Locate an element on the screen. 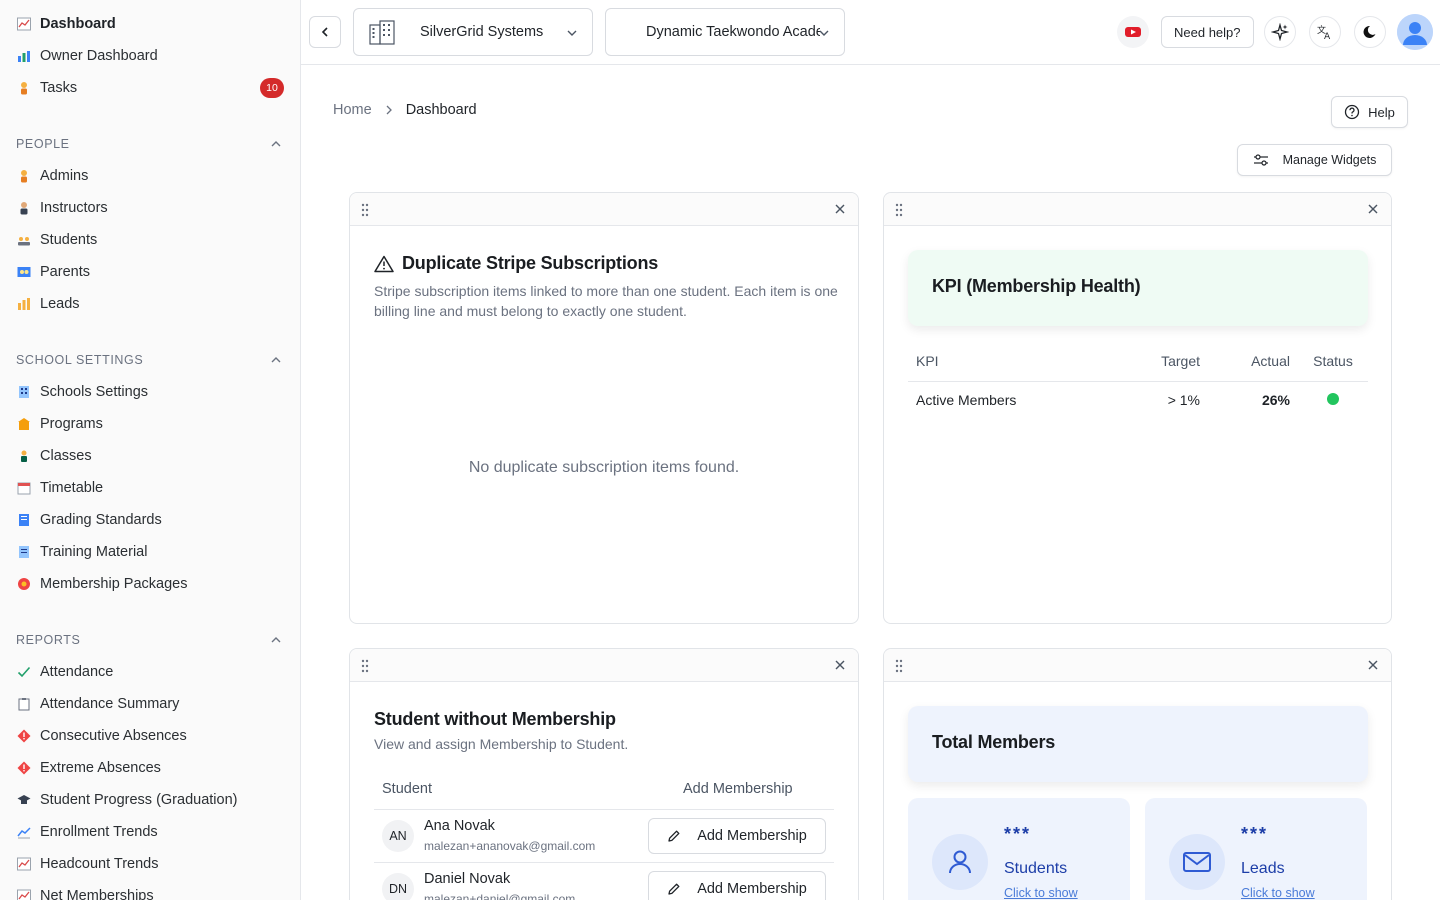 This screenshot has height=900, width=1440. graduation-cap-icon is located at coordinates (24, 800).